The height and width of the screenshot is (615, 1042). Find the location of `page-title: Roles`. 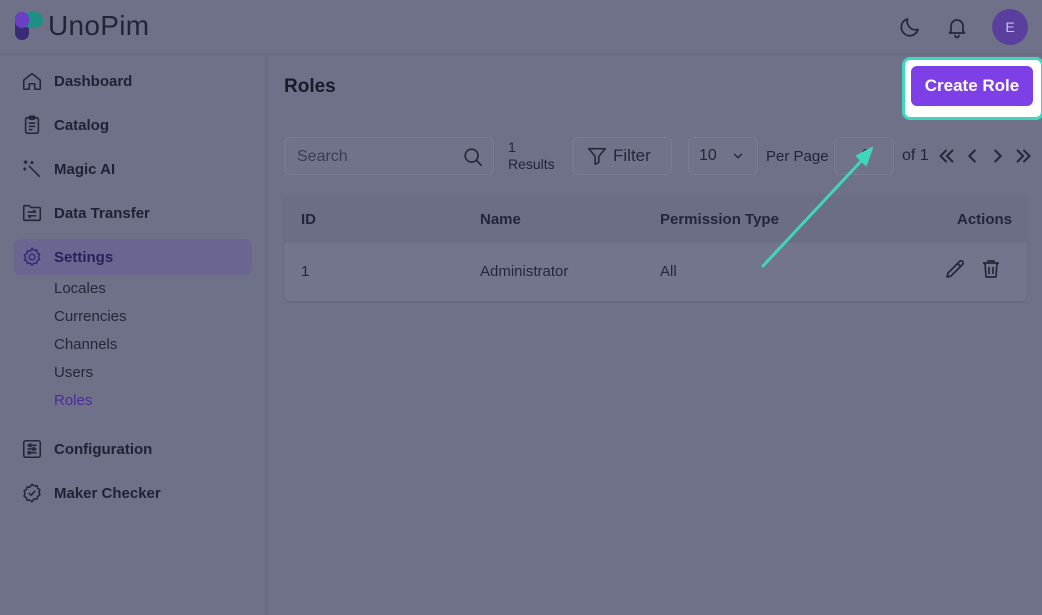

page-title: Roles is located at coordinates (310, 86).